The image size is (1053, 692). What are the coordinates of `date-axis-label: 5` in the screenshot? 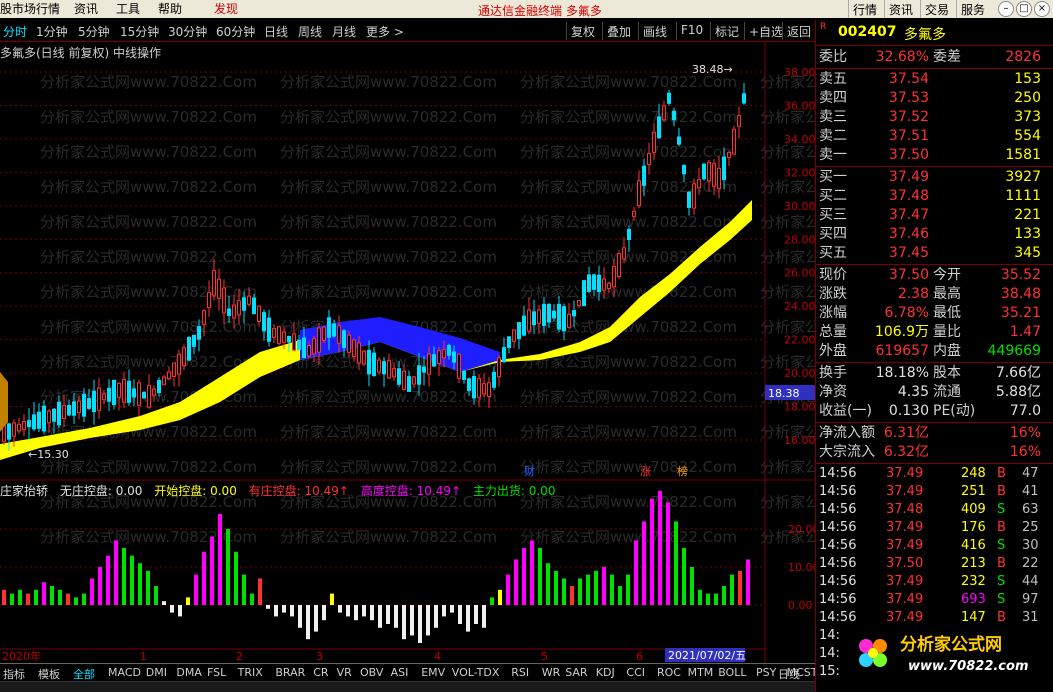 It's located at (544, 656).